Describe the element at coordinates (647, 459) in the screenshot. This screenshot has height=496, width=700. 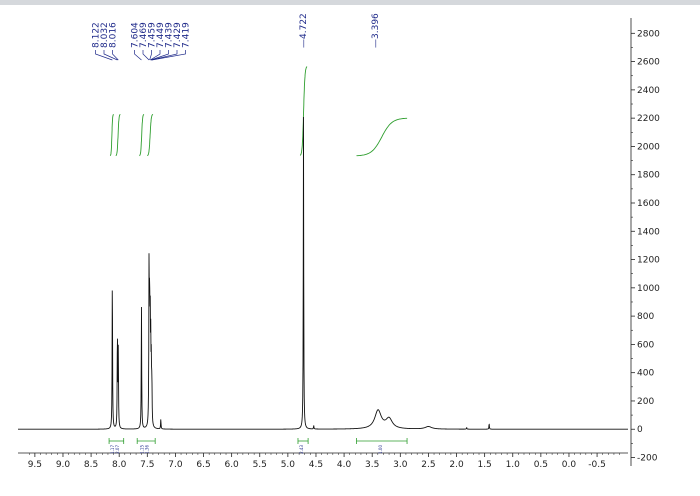
I see `y-tick-label: -200` at that location.